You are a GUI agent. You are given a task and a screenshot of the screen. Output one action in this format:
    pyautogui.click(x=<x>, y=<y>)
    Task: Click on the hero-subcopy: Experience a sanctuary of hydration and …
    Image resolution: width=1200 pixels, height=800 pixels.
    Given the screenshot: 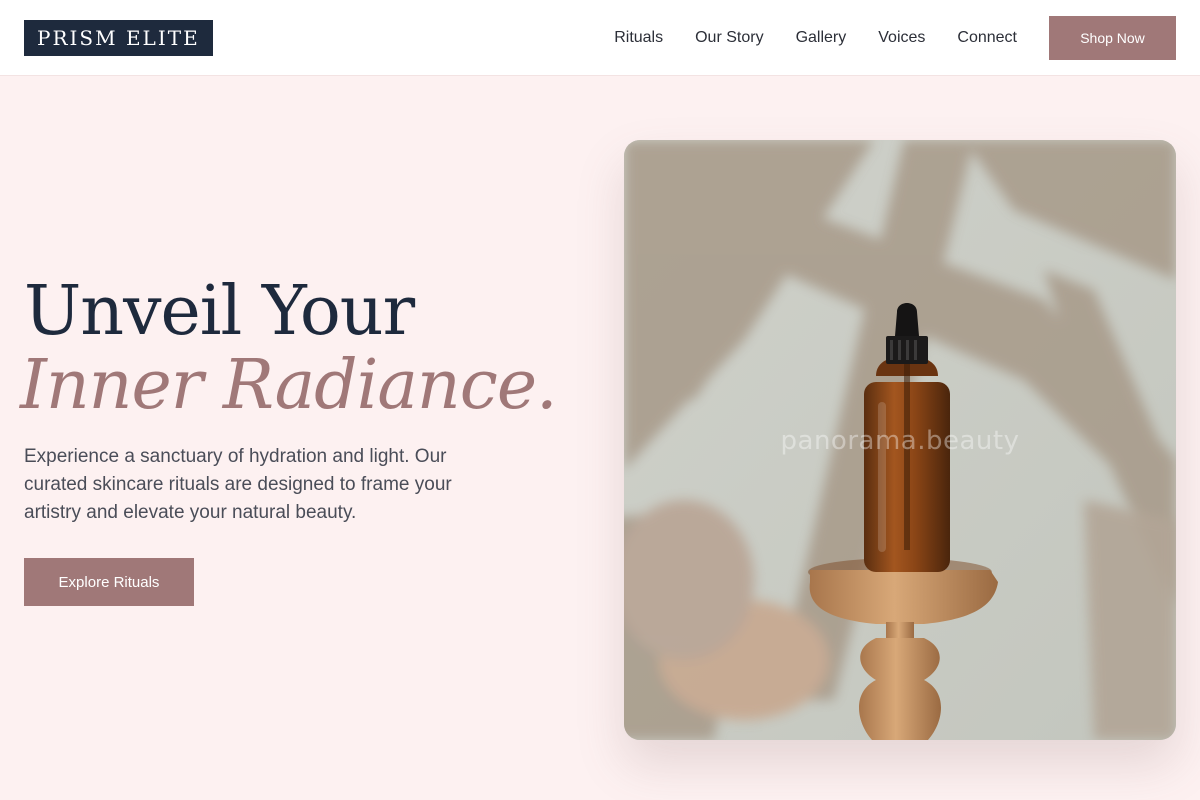 What is the action you would take?
    pyautogui.click(x=238, y=484)
    